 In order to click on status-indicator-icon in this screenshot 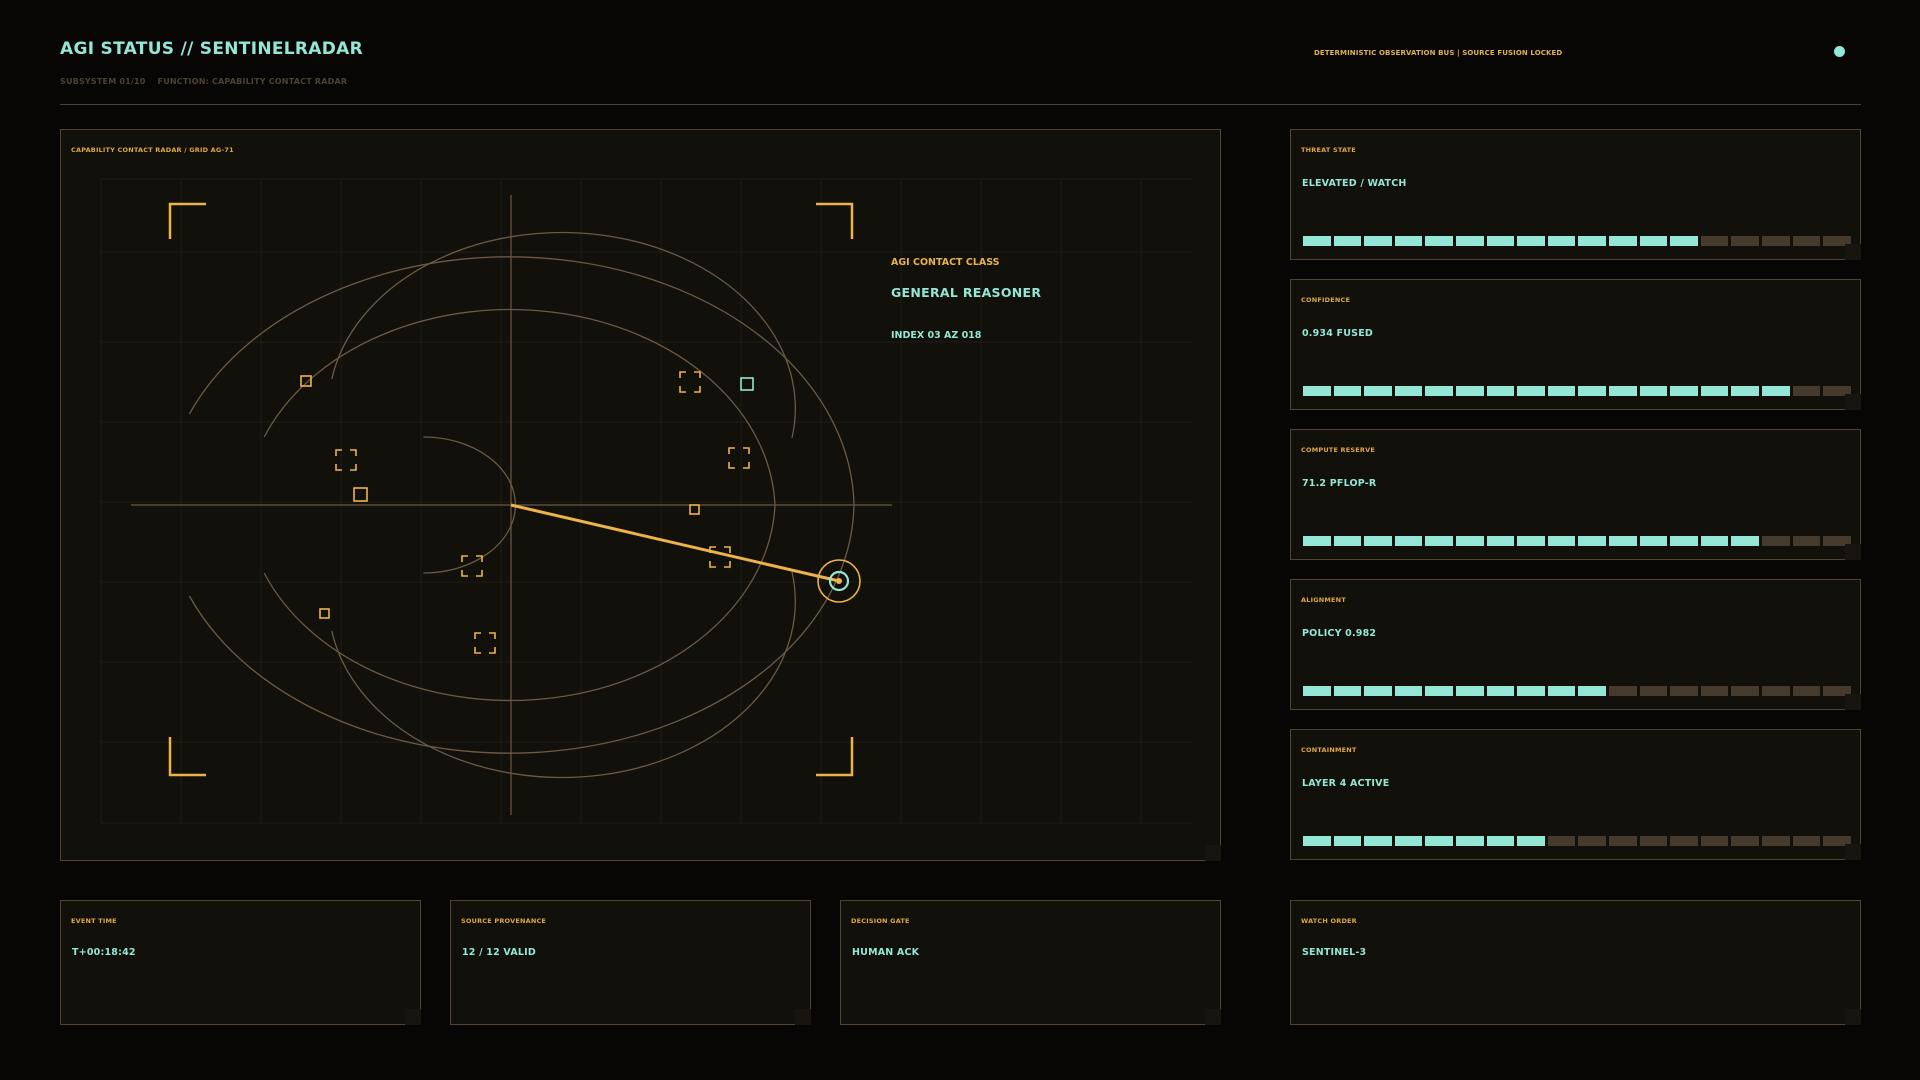, I will do `click(1839, 51)`.